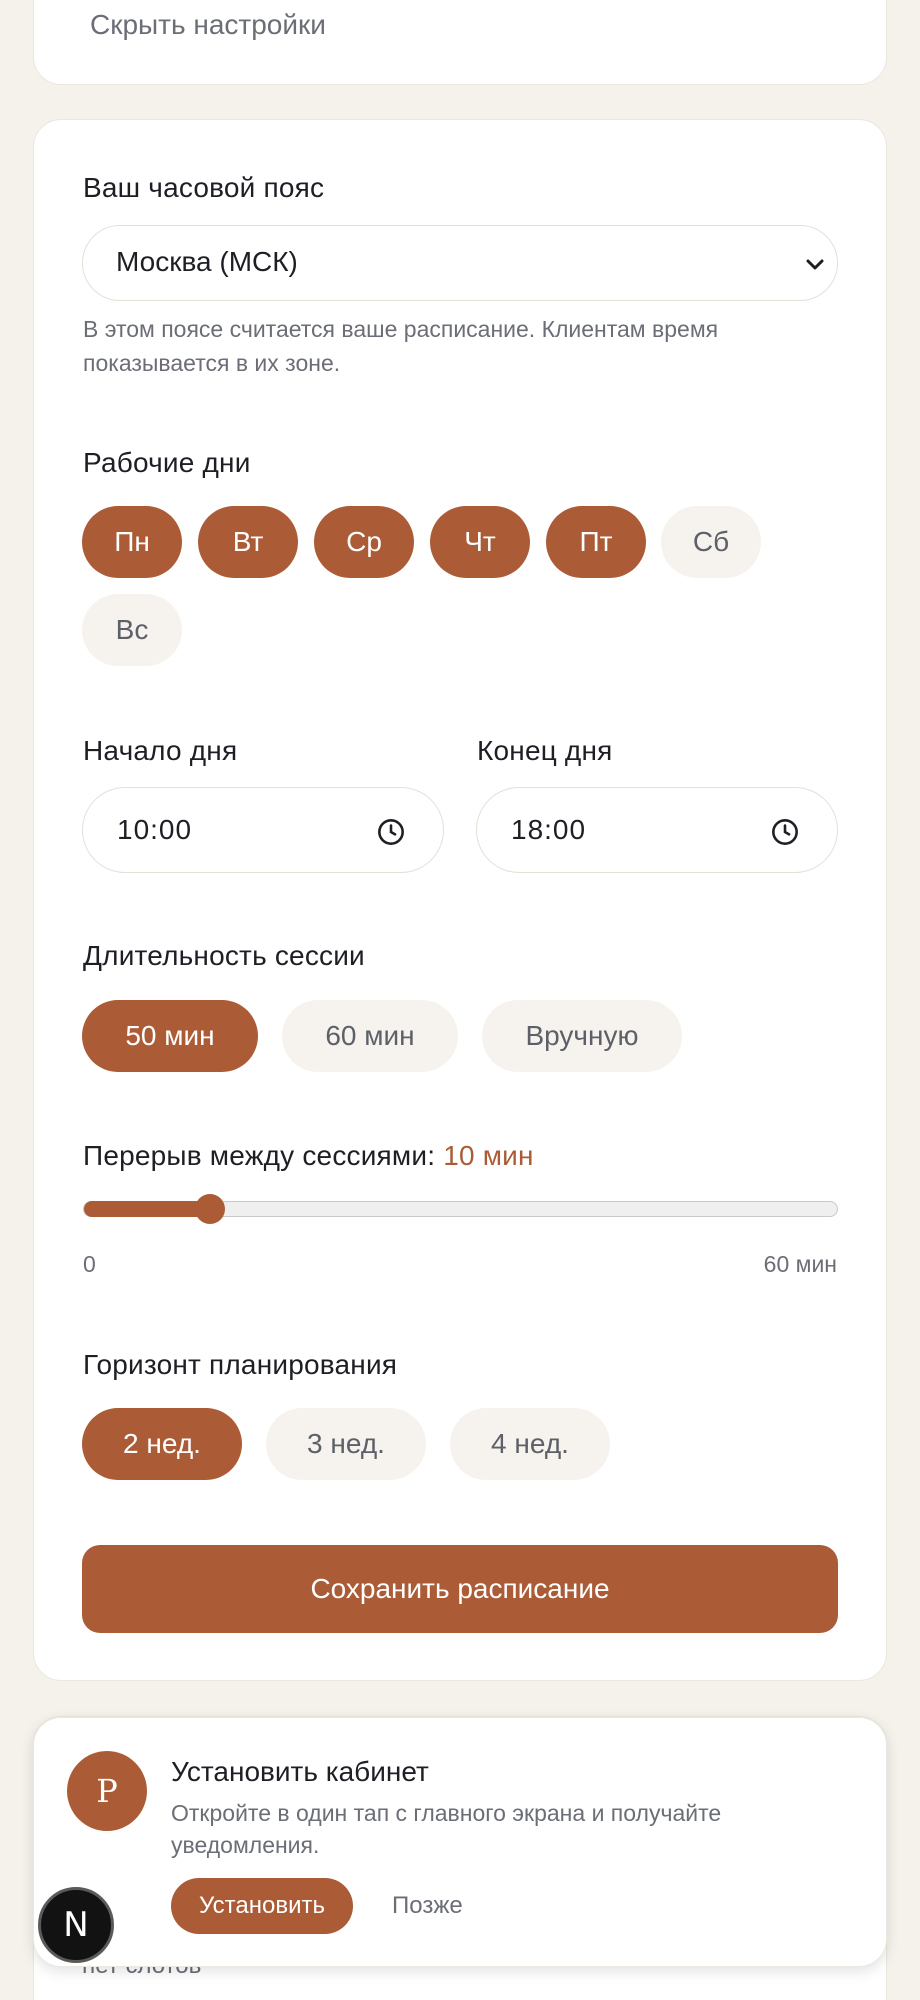 This screenshot has width=920, height=2000. I want to click on timezone-select: Москва (МСК), so click(460, 263).